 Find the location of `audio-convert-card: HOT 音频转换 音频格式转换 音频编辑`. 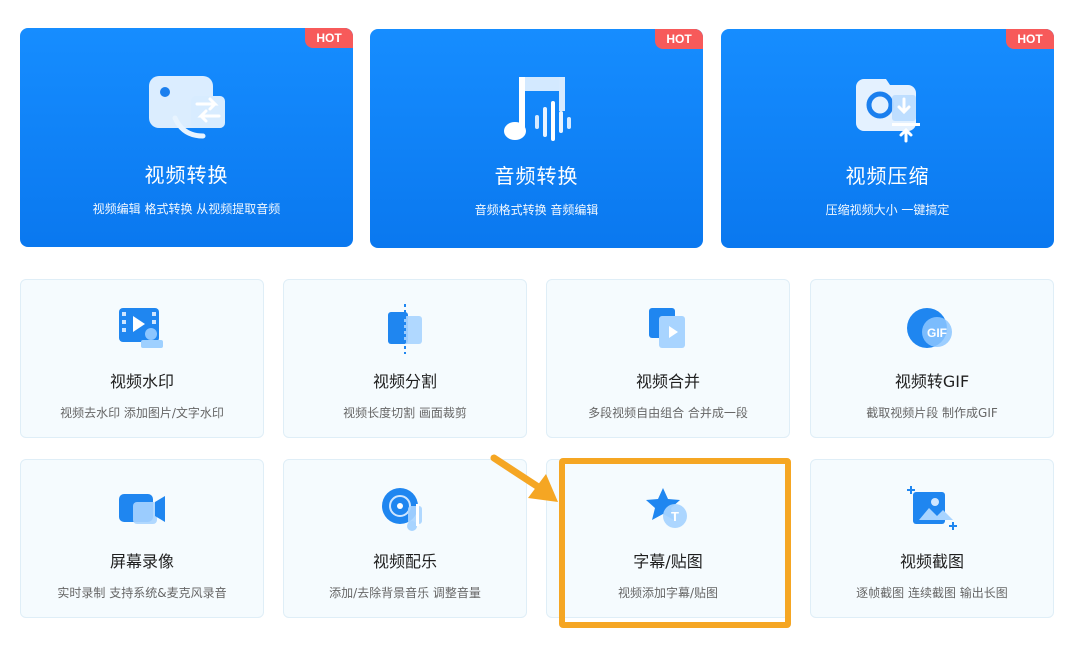

audio-convert-card: HOT 音频转换 音频格式转换 音频编辑 is located at coordinates (536, 138).